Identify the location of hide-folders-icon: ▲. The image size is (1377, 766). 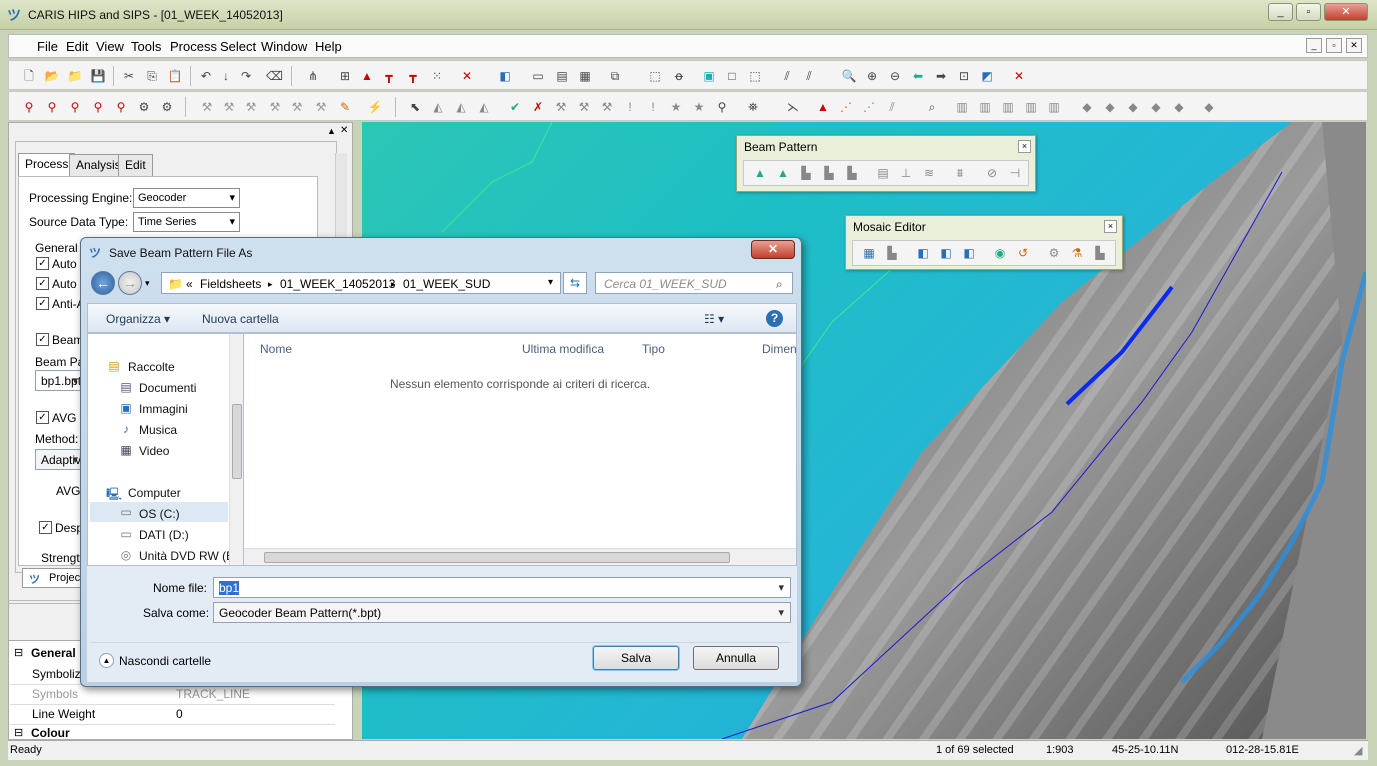
(106, 660).